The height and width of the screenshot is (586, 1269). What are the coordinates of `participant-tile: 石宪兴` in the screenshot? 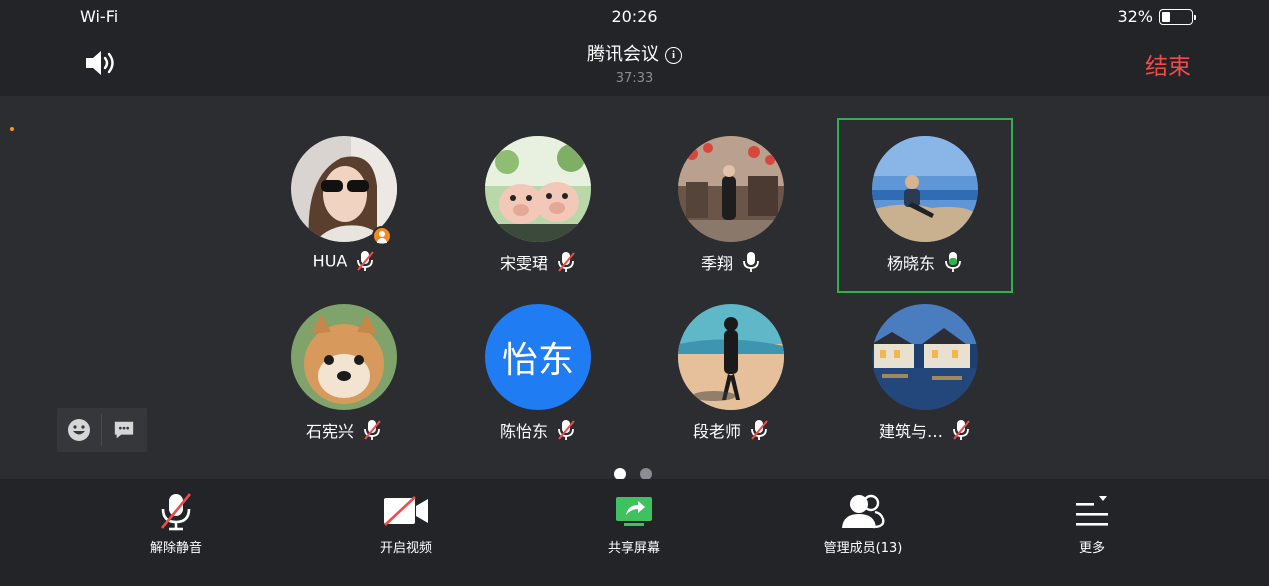 It's located at (344, 373).